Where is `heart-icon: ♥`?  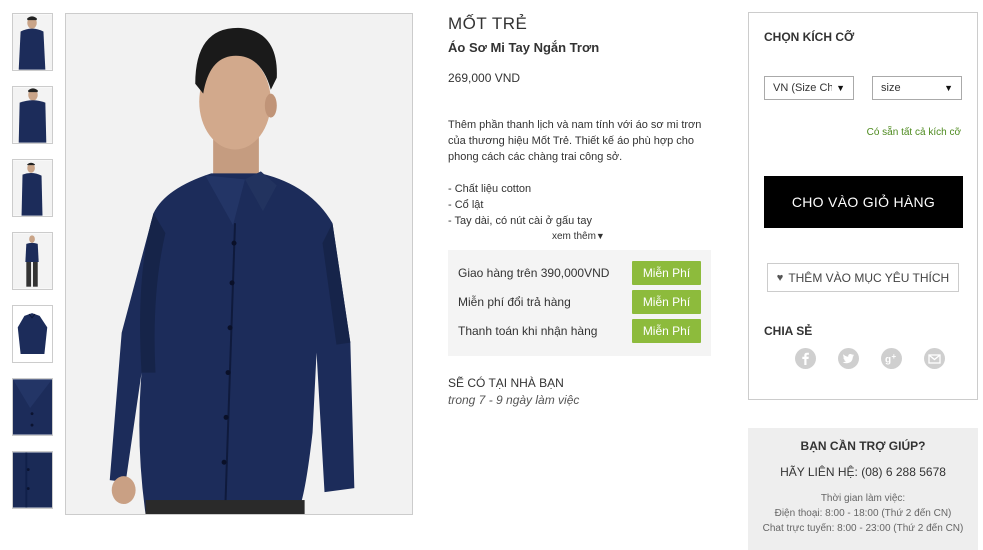
heart-icon: ♥ is located at coordinates (780, 277).